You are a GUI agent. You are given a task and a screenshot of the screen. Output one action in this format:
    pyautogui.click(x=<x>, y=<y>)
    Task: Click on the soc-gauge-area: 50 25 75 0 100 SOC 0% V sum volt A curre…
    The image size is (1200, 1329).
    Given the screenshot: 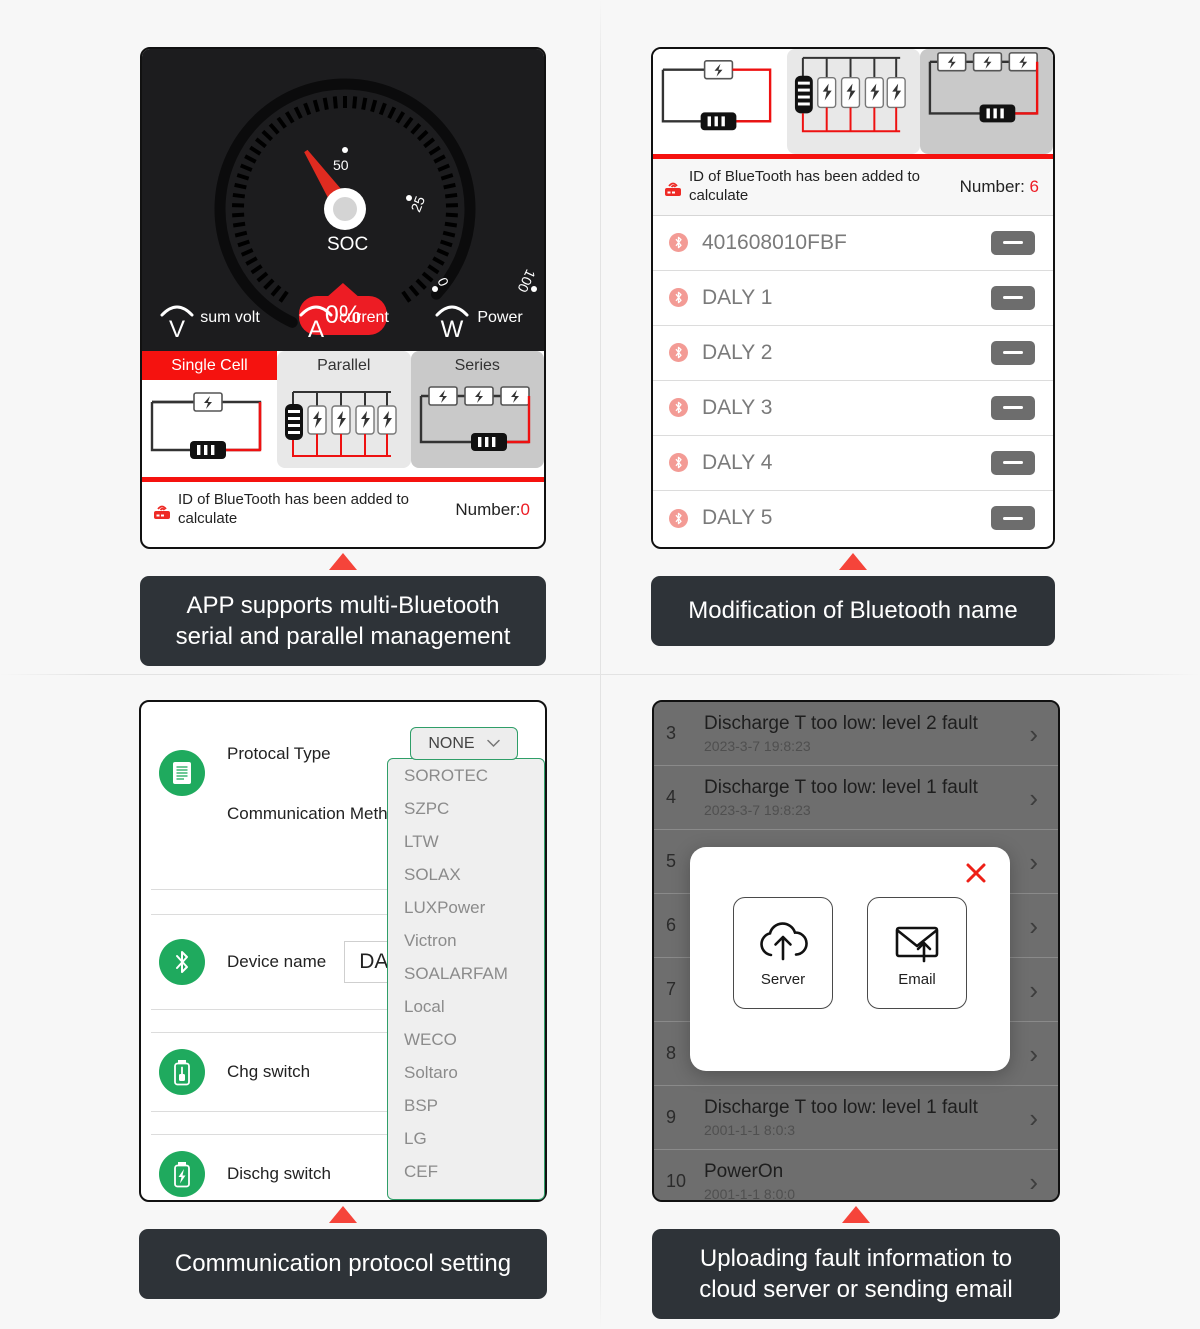 What is the action you would take?
    pyautogui.click(x=343, y=200)
    